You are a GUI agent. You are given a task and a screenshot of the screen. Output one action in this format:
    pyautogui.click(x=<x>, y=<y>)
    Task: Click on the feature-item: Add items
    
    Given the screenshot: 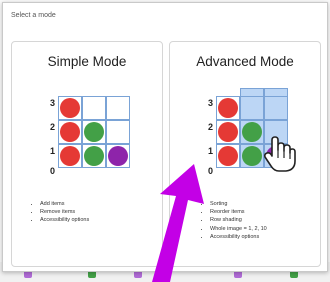 What is the action you would take?
    pyautogui.click(x=64, y=204)
    